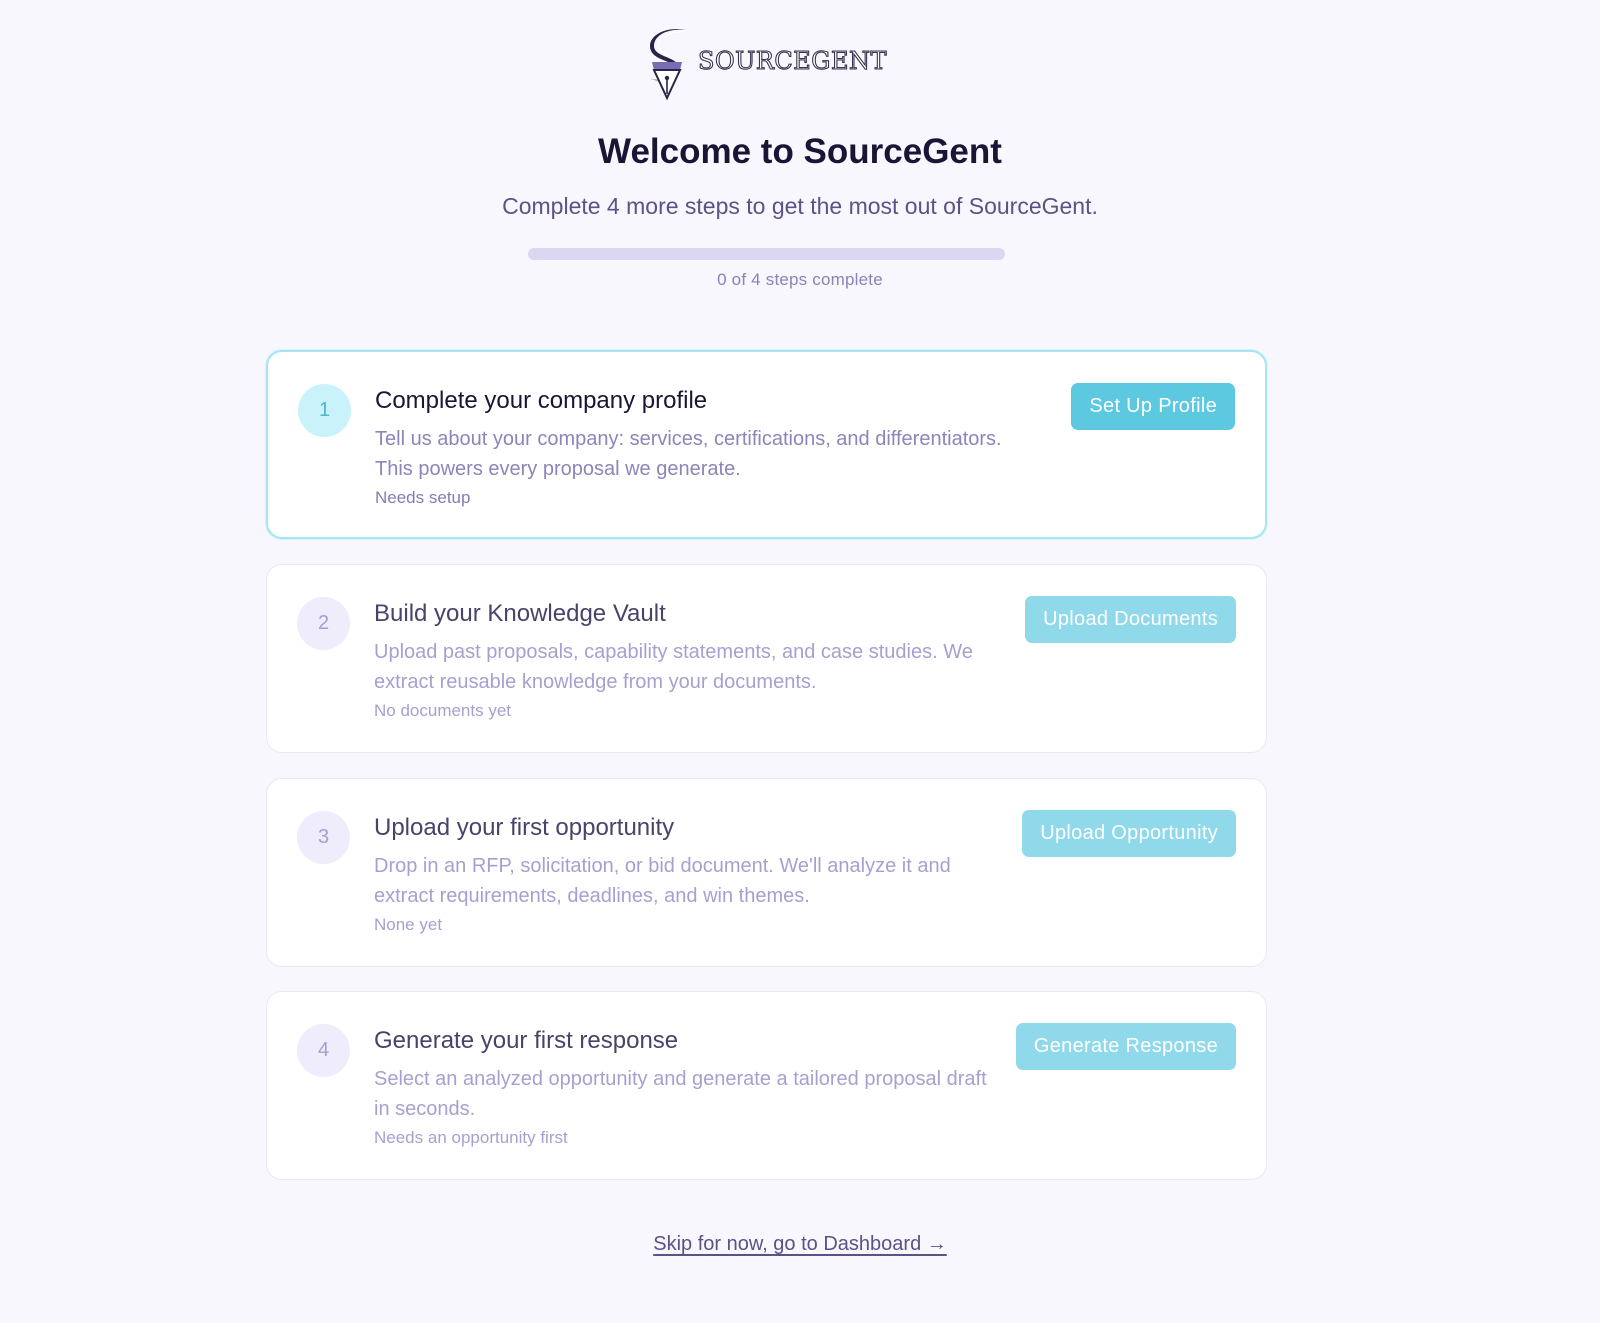  What do you see at coordinates (766, 254) in the screenshot?
I see `progress-bar` at bounding box center [766, 254].